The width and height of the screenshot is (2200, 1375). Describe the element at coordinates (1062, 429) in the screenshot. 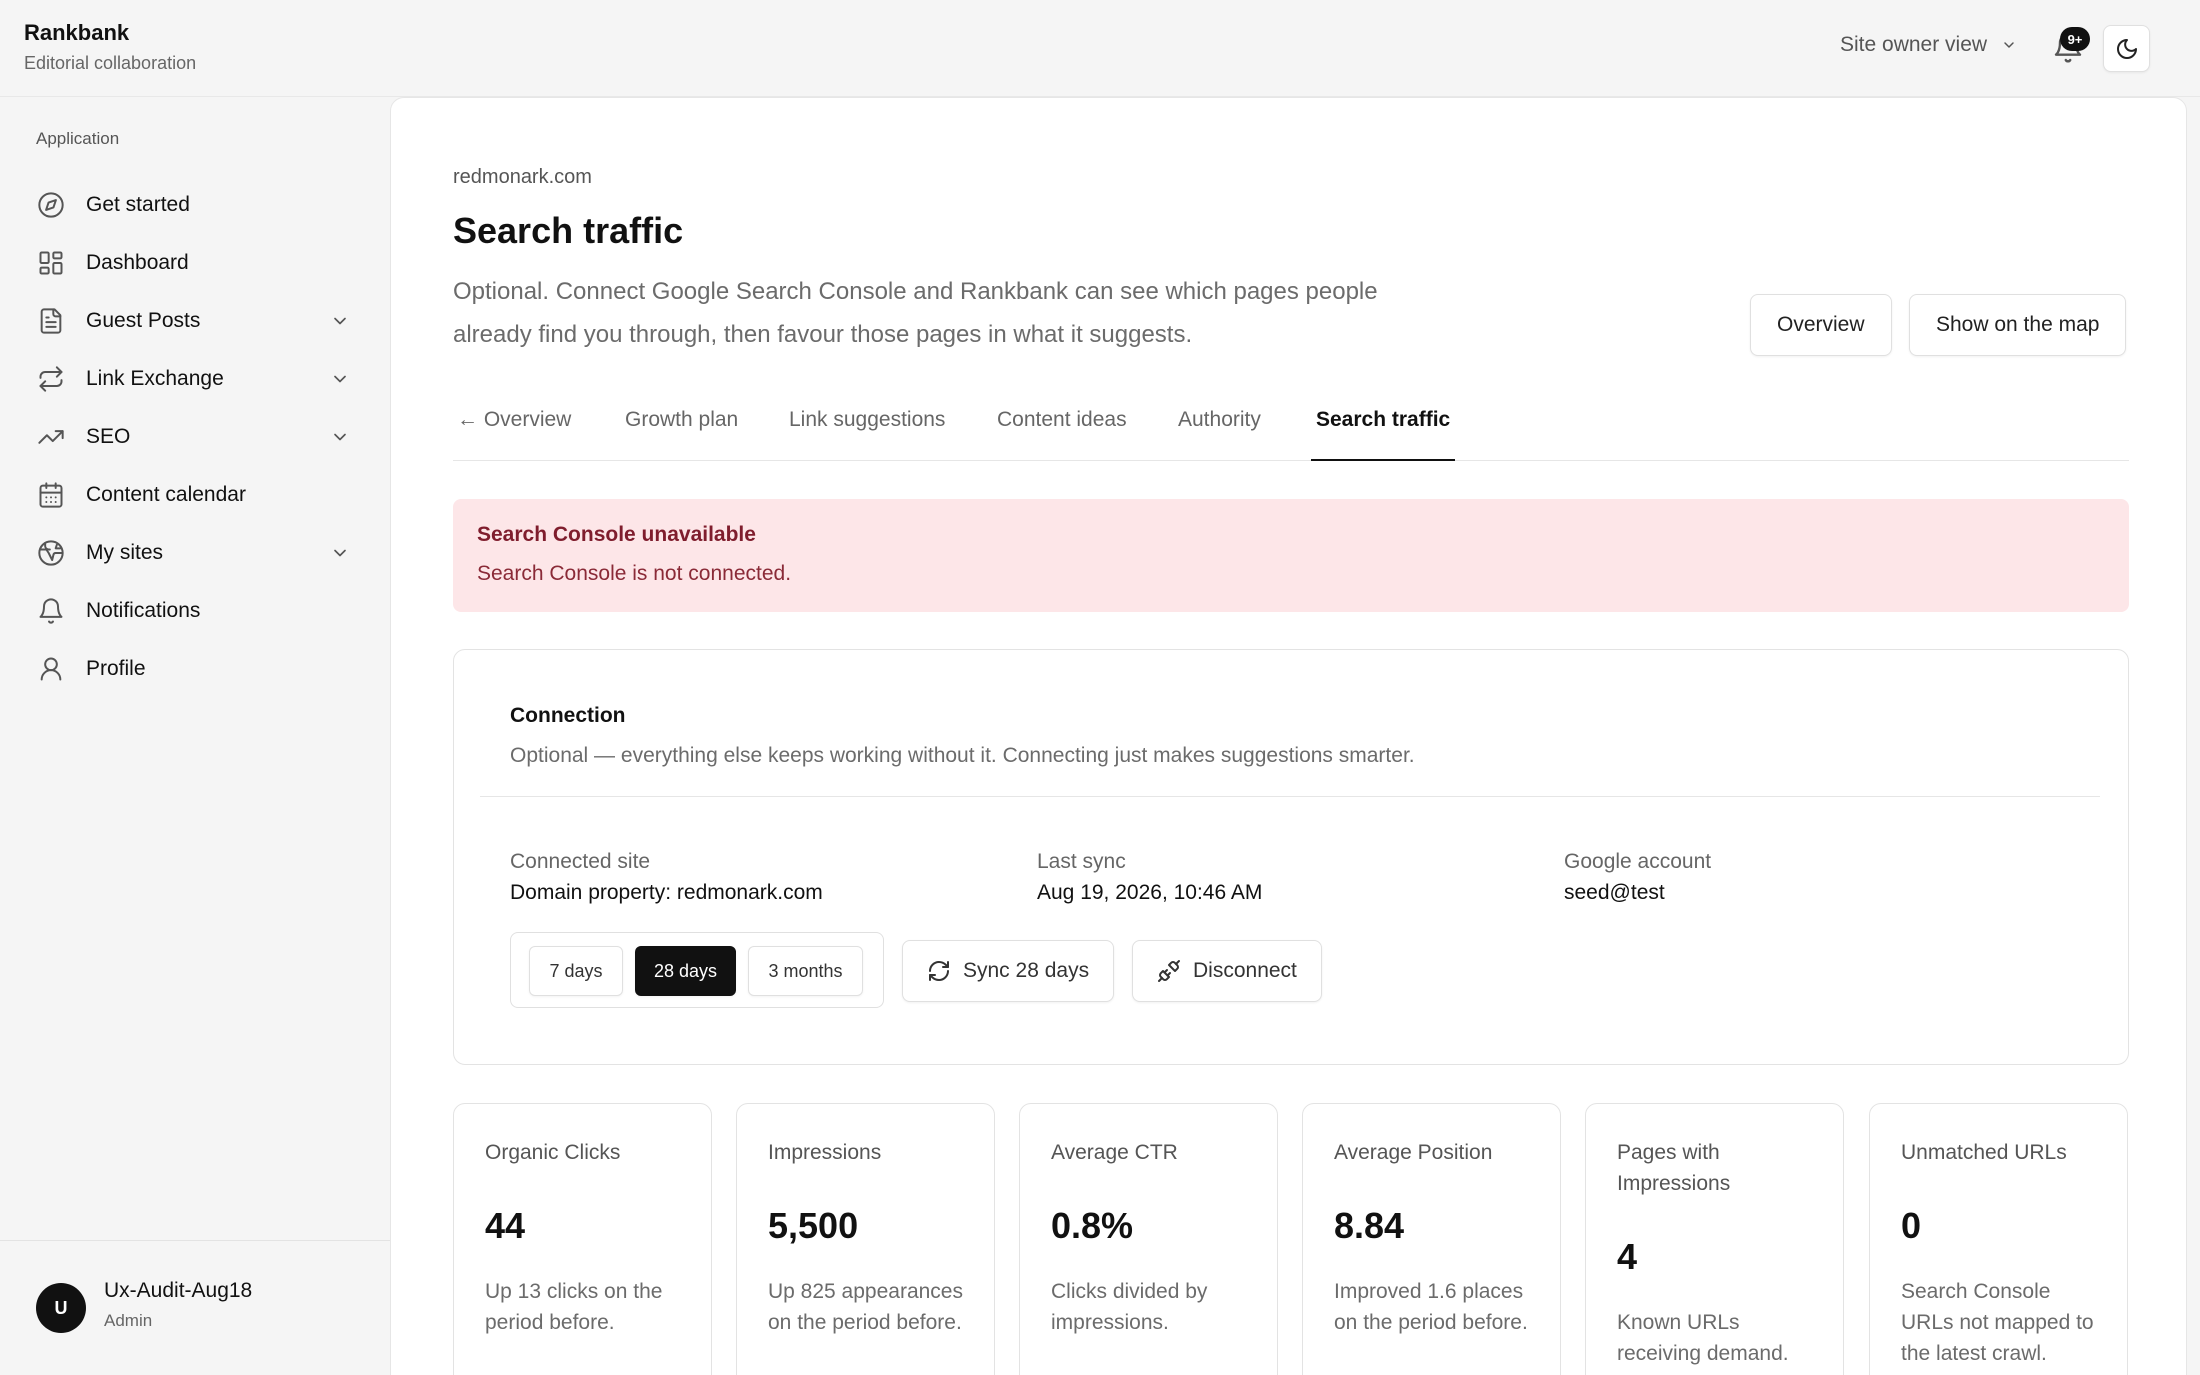

I see `tab-content-ideas: Content ideas` at that location.